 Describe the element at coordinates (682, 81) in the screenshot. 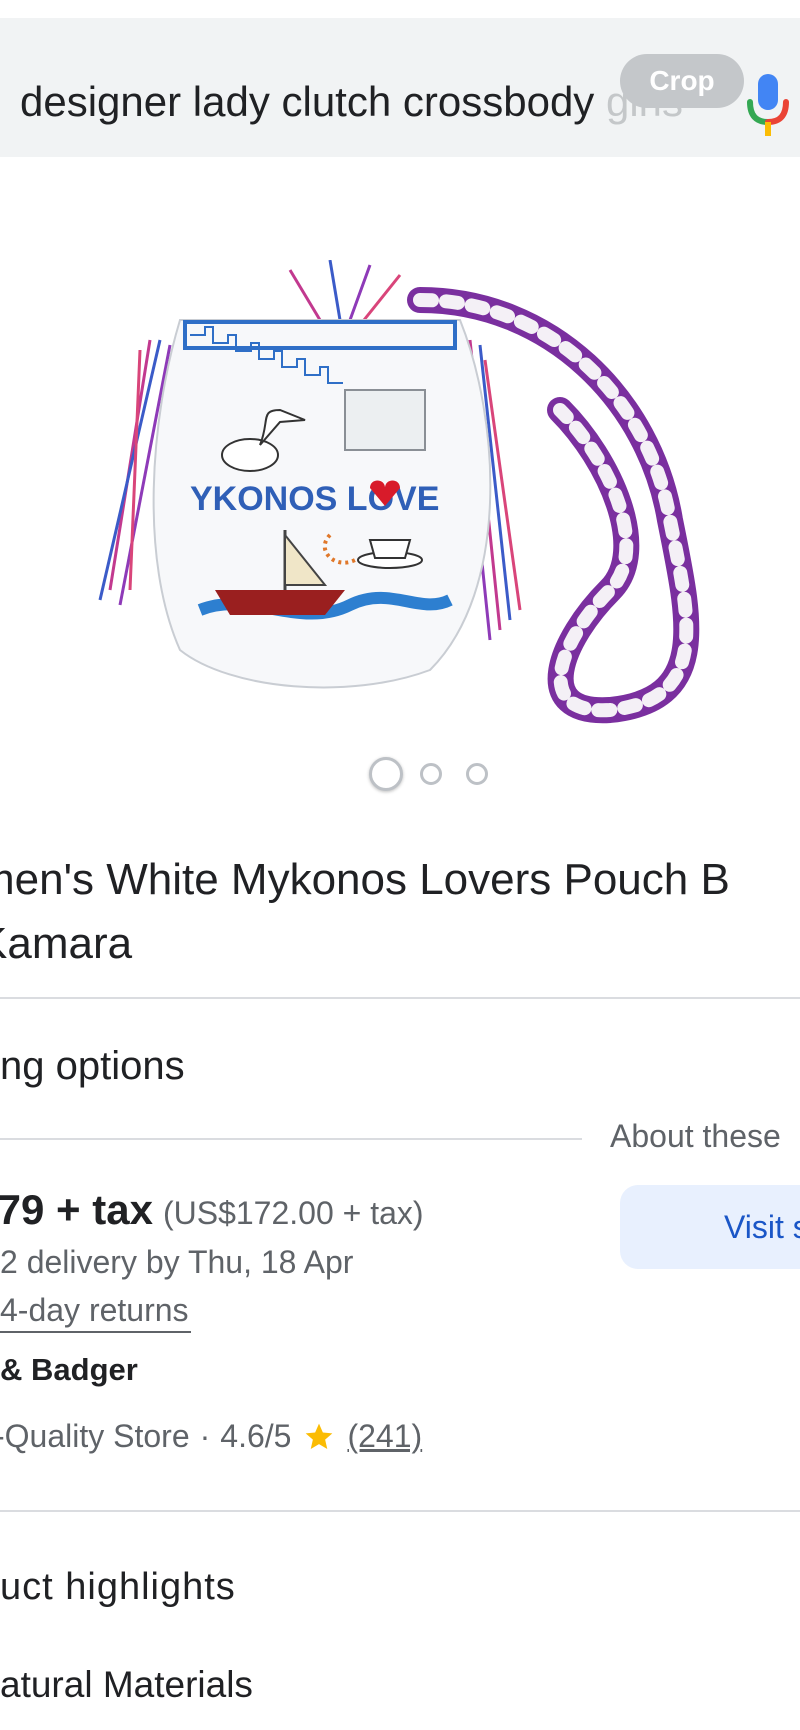

I see `crop-button: Crop` at that location.